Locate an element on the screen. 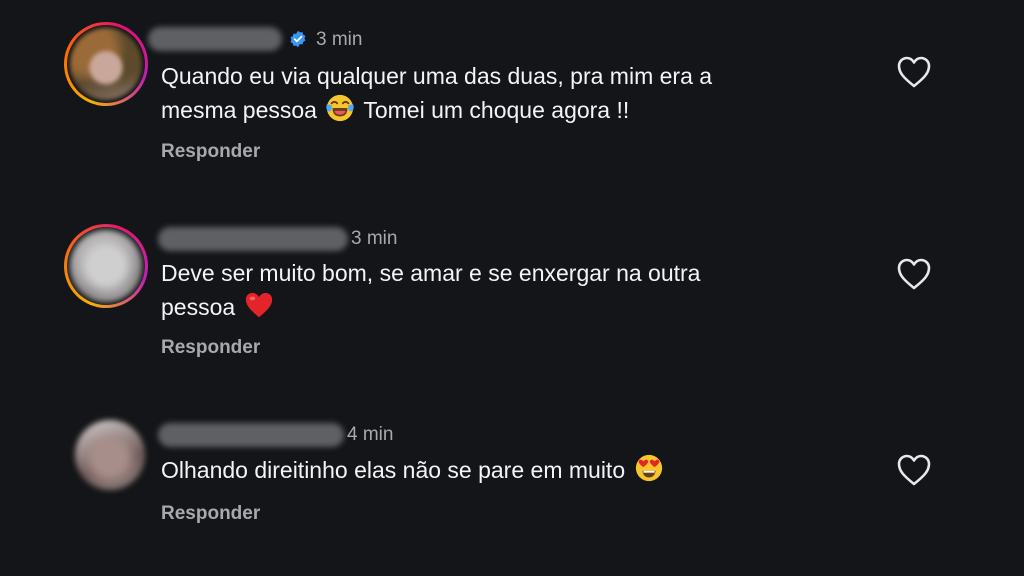  comment-text-line: mesma pessoa Tomei um choque agora !! is located at coordinates (436, 110).